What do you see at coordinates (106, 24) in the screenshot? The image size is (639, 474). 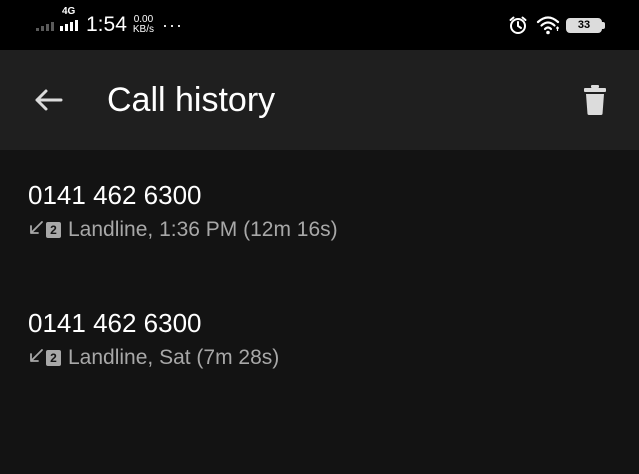 I see `status-time: 1:54` at bounding box center [106, 24].